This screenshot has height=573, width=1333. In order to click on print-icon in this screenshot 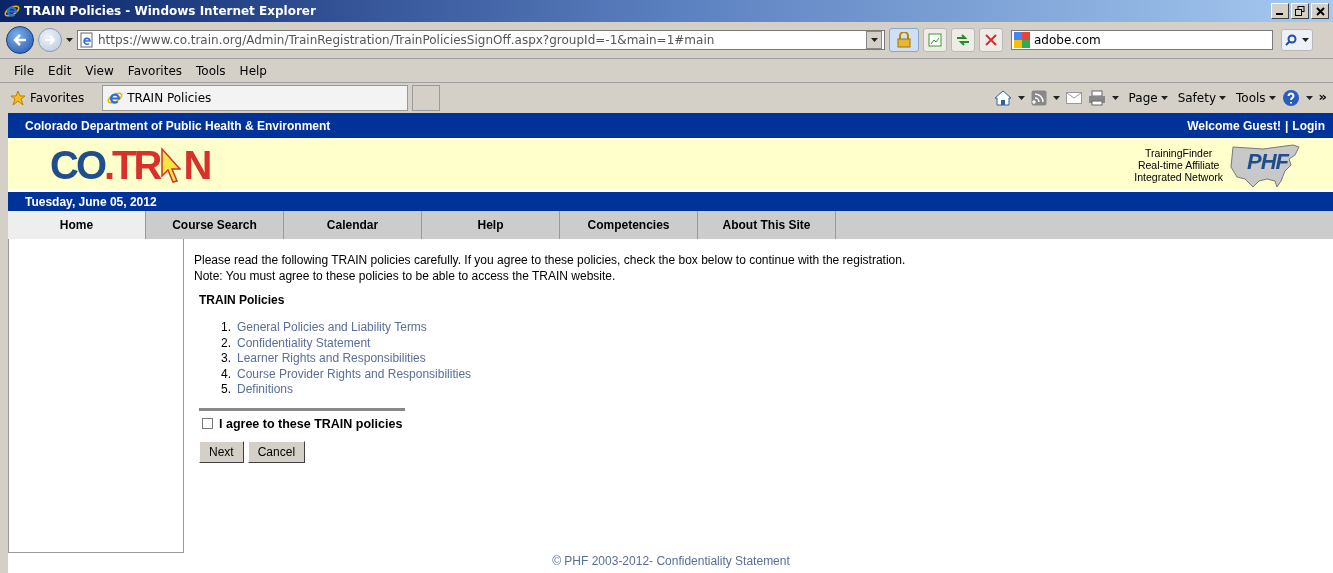, I will do `click(1096, 98)`.